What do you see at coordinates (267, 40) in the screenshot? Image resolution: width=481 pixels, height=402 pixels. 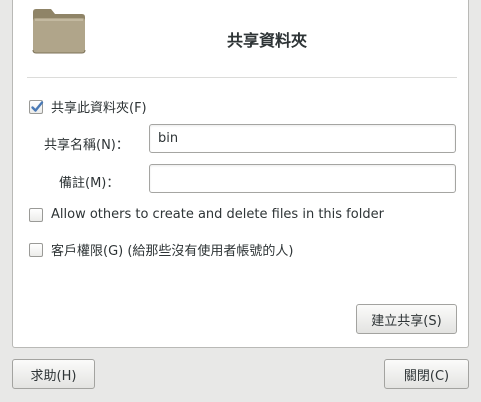 I see `dialog-title: 共享資料夾` at bounding box center [267, 40].